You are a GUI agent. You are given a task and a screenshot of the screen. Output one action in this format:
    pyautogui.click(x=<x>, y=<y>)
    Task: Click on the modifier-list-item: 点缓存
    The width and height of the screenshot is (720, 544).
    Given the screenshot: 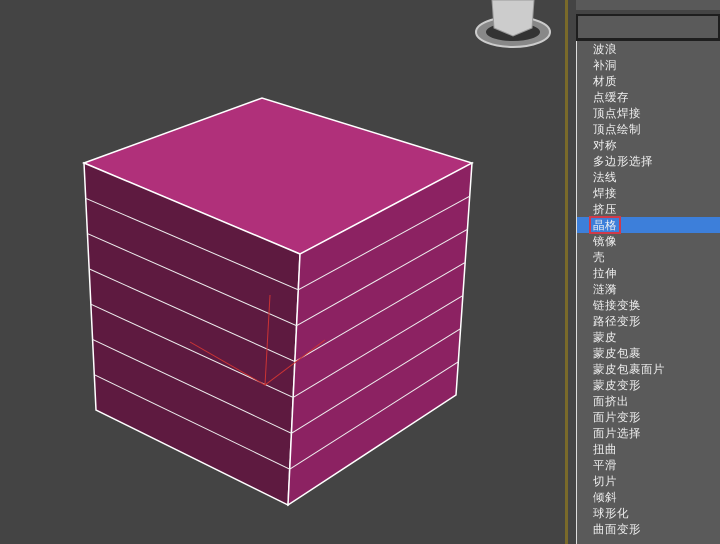 What is the action you would take?
    pyautogui.click(x=648, y=97)
    